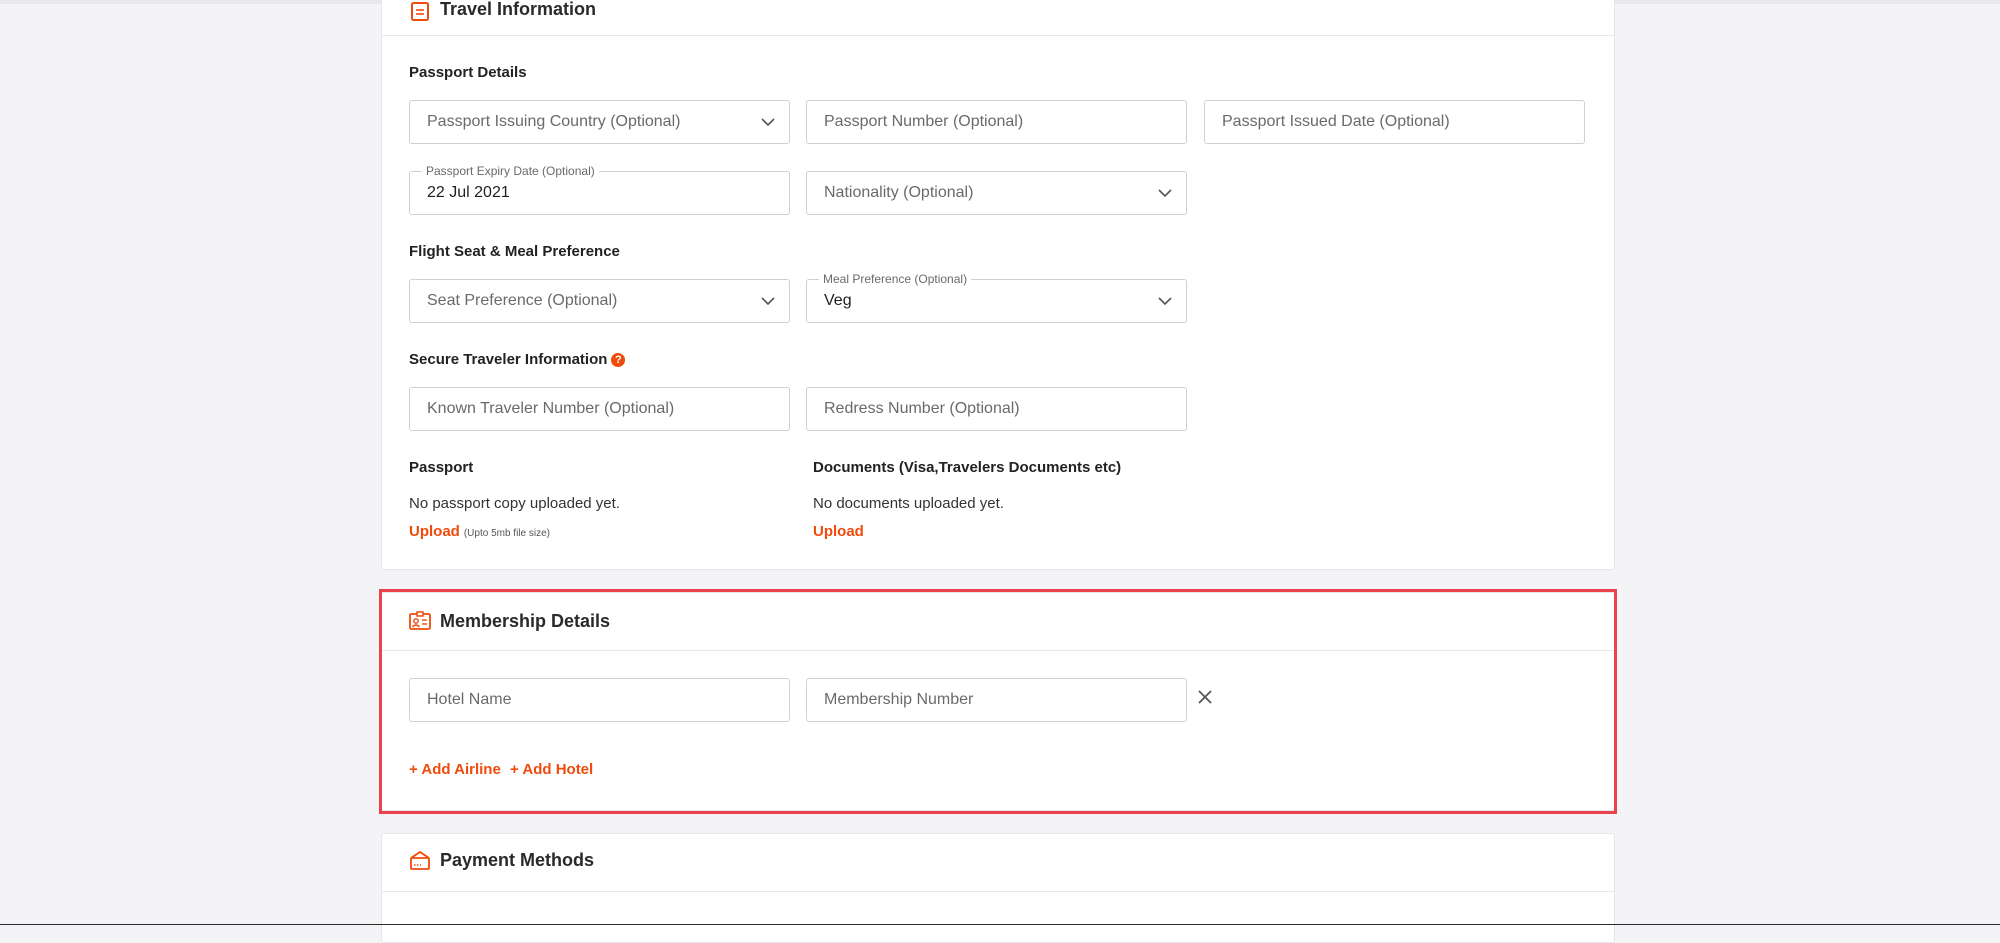 The height and width of the screenshot is (943, 2000). I want to click on membership-card-header: Membership Details, so click(998, 622).